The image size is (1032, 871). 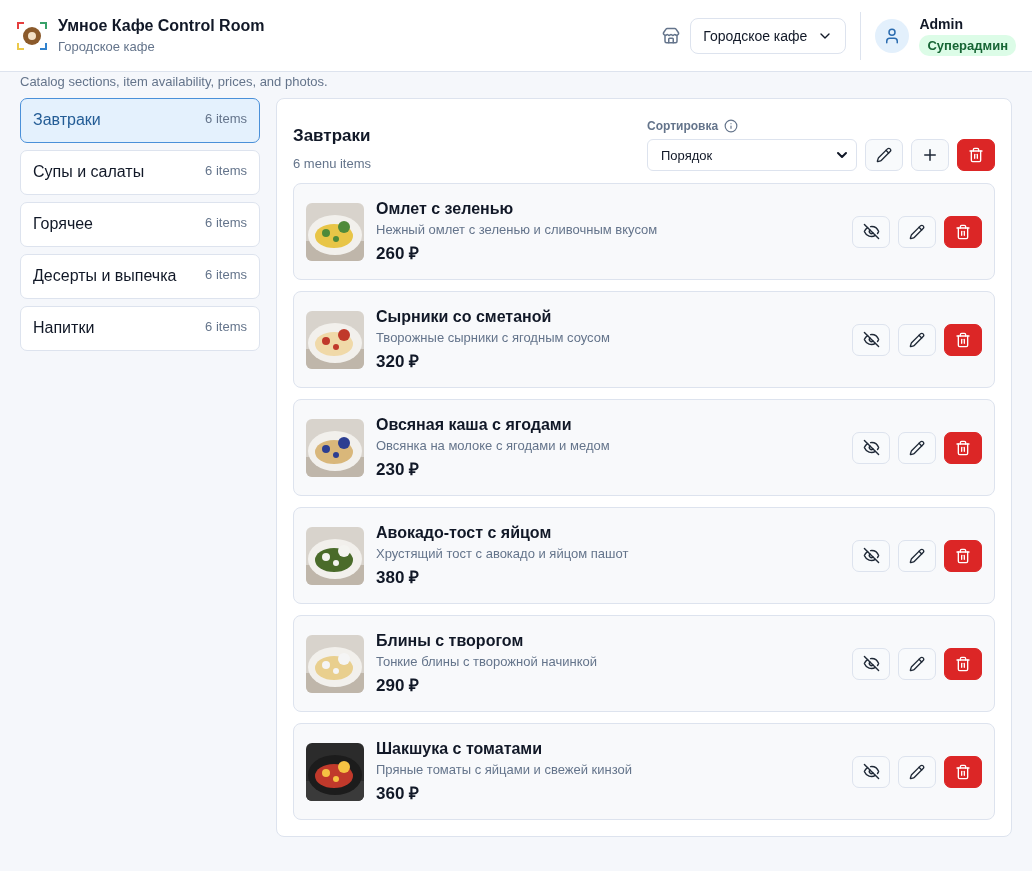 I want to click on section-title: Завтраки, so click(x=332, y=136).